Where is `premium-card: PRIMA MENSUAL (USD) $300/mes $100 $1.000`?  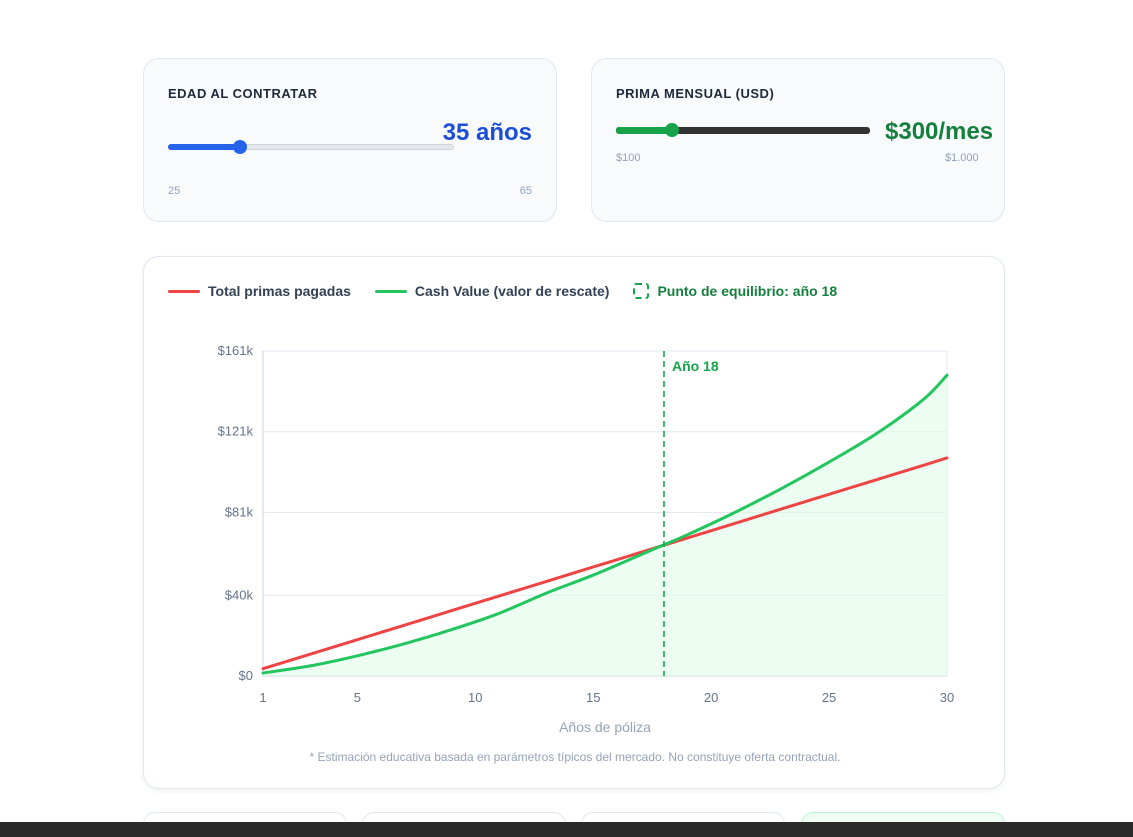
premium-card: PRIMA MENSUAL (USD) $300/mes $100 $1.000 is located at coordinates (798, 140).